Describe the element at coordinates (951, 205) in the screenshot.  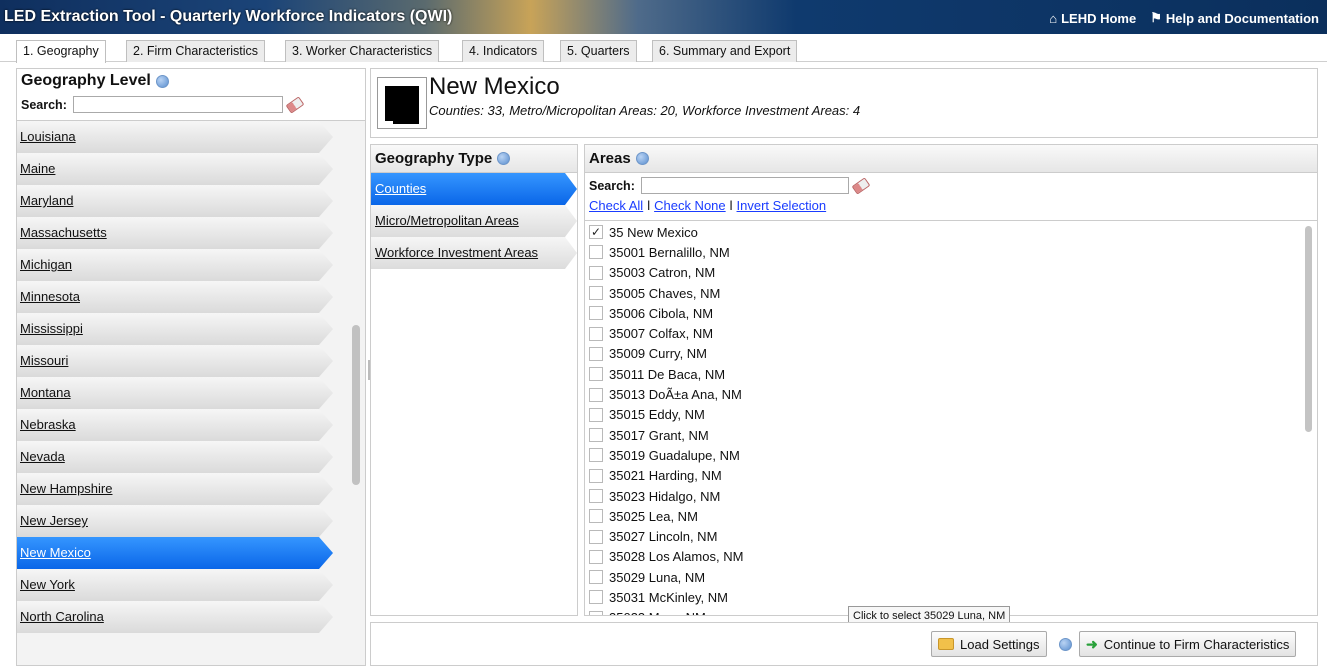
I see `selection-links: Check All l Check None l Invert Selection` at that location.